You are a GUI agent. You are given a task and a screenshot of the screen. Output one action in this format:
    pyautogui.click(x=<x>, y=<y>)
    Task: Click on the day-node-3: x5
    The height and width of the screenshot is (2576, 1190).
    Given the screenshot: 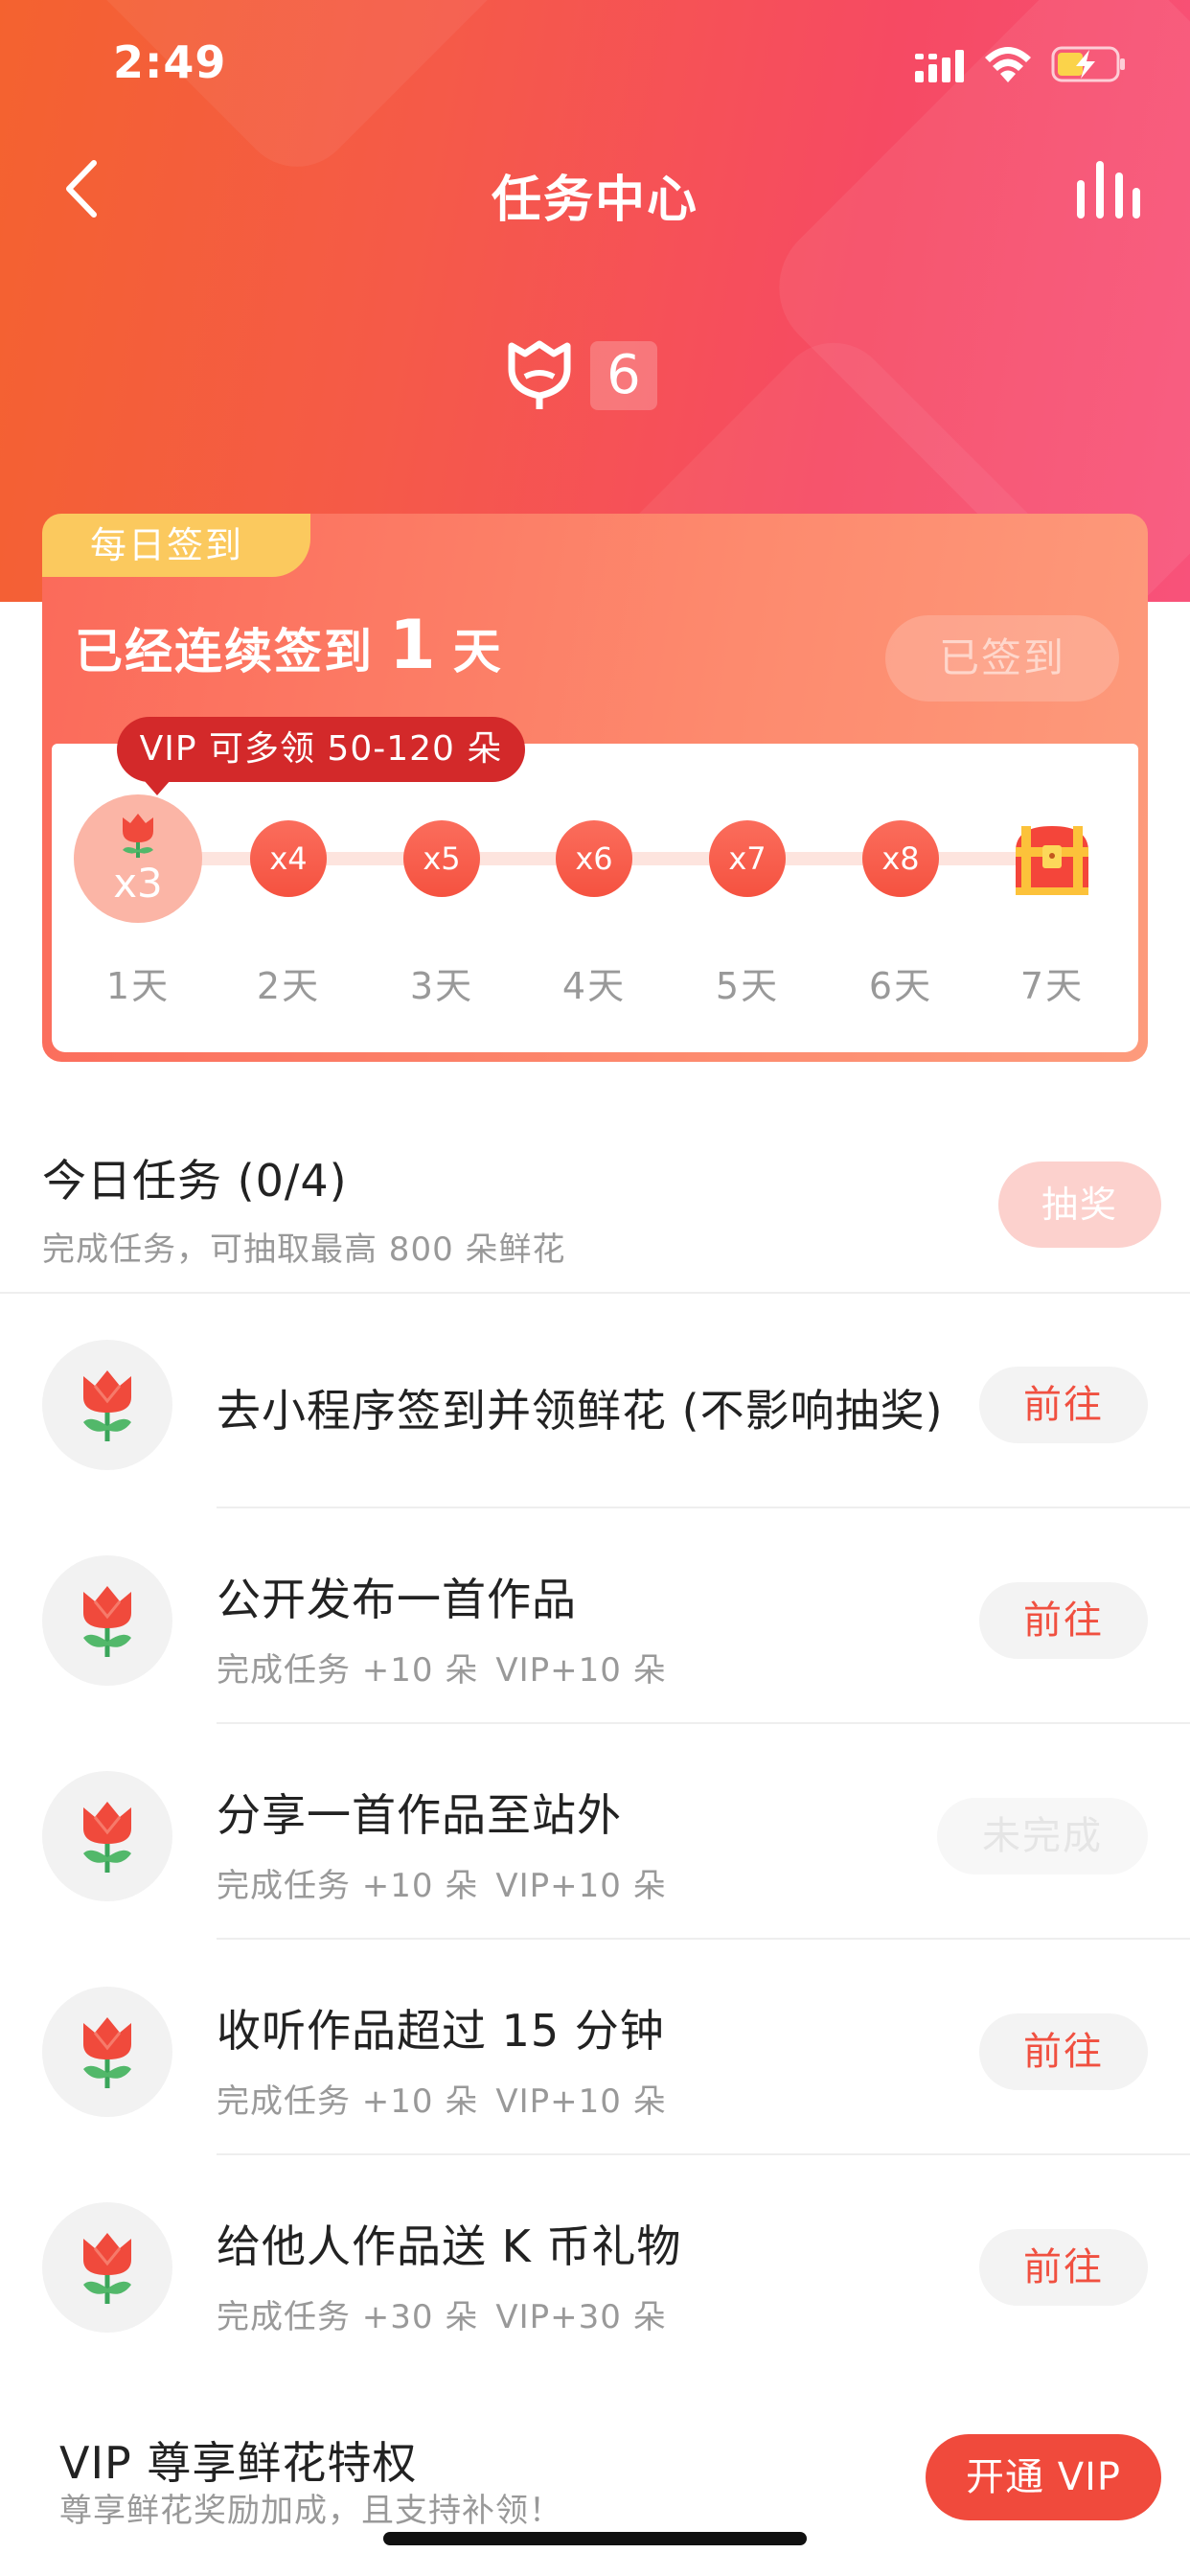 What is the action you would take?
    pyautogui.click(x=442, y=858)
    